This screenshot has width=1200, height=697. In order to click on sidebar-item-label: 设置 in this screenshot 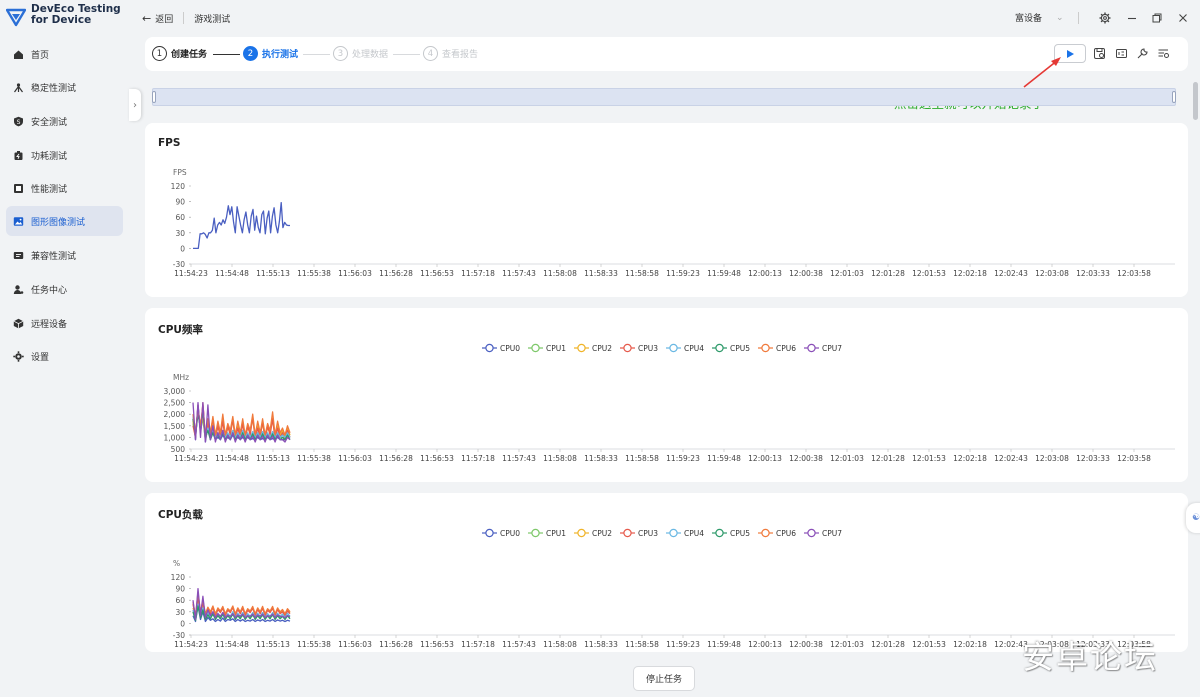, I will do `click(40, 357)`.